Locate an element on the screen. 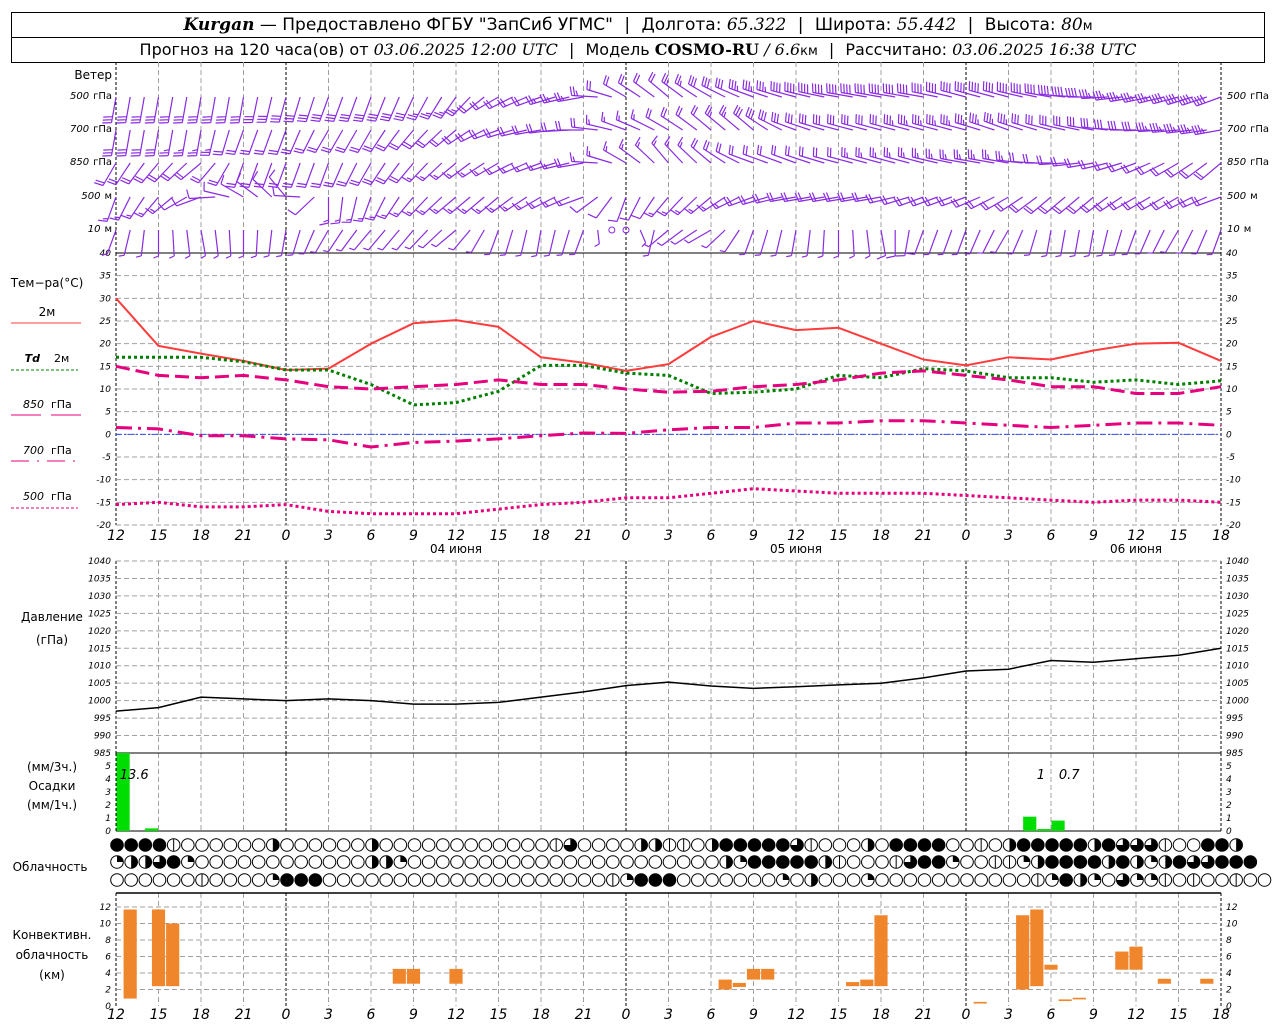 Image resolution: width=1280 pixels, height=1024 pixels. wind-level-unit: гПа is located at coordinates (1259, 162).